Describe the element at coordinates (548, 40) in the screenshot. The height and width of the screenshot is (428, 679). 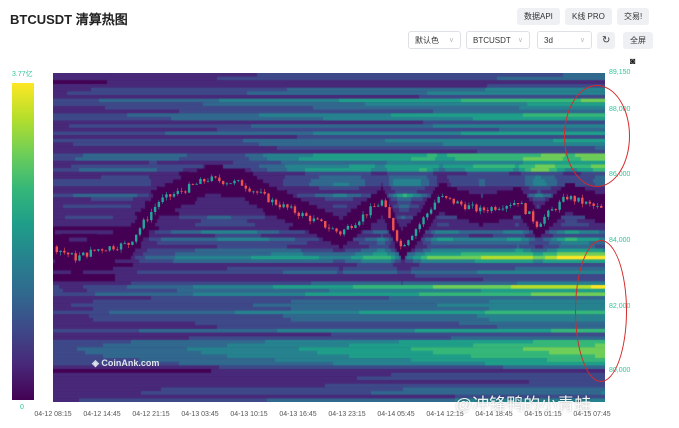
I see `range-value: 3d` at that location.